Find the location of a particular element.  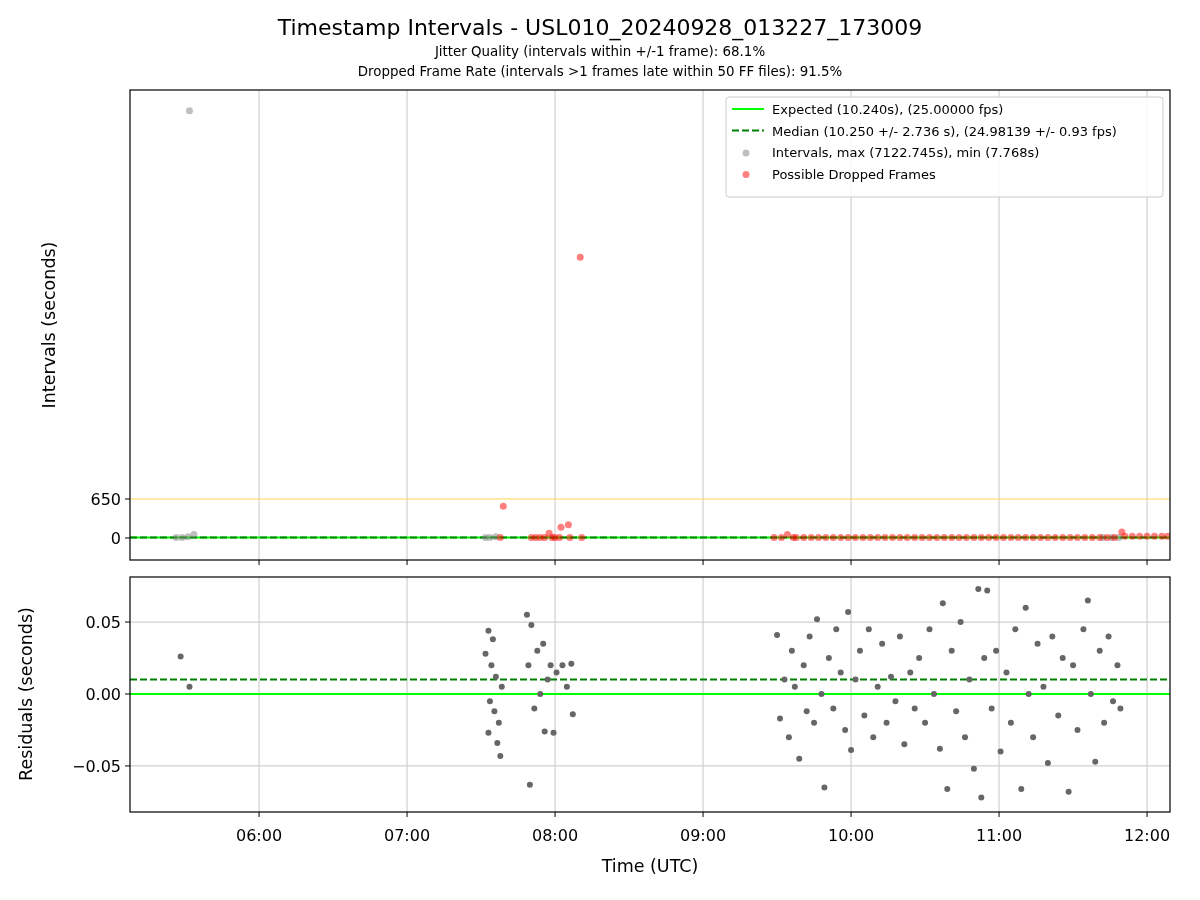

tick-label: 0.05 is located at coordinates (103, 623).